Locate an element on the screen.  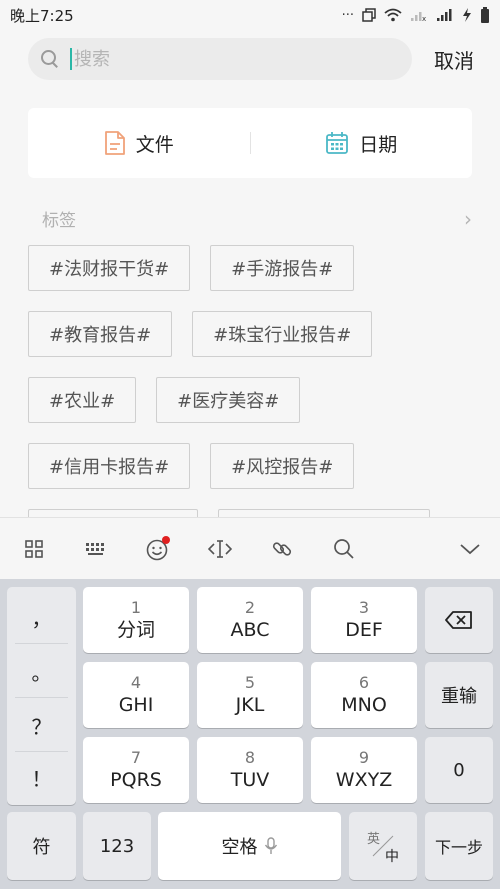
tag-chip: #农业# is located at coordinates (82, 400).